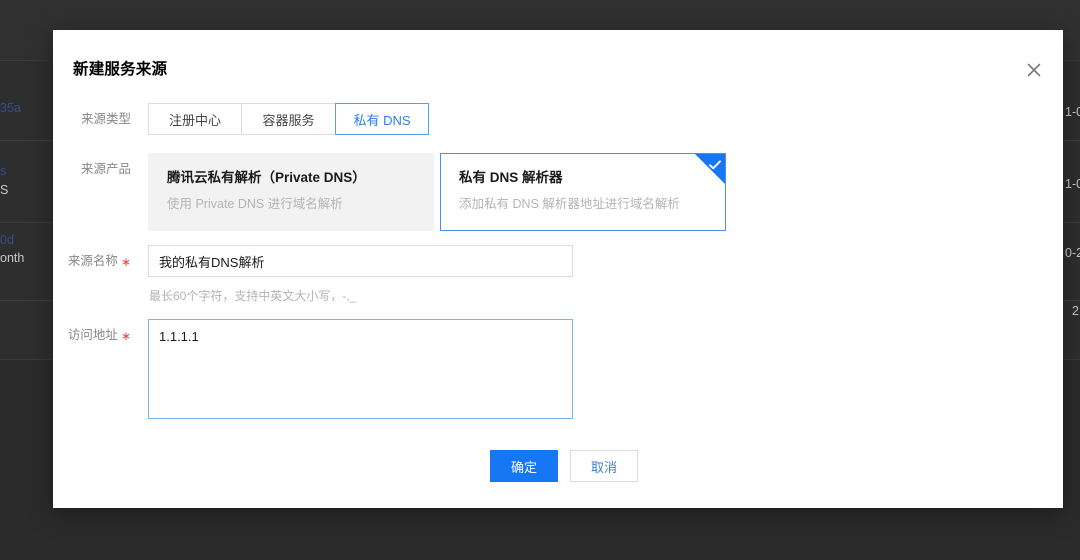 The width and height of the screenshot is (1080, 560). Describe the element at coordinates (253, 296) in the screenshot. I see `source-name-hint: 最长60个字符，支持中英文大小写，-,_` at that location.